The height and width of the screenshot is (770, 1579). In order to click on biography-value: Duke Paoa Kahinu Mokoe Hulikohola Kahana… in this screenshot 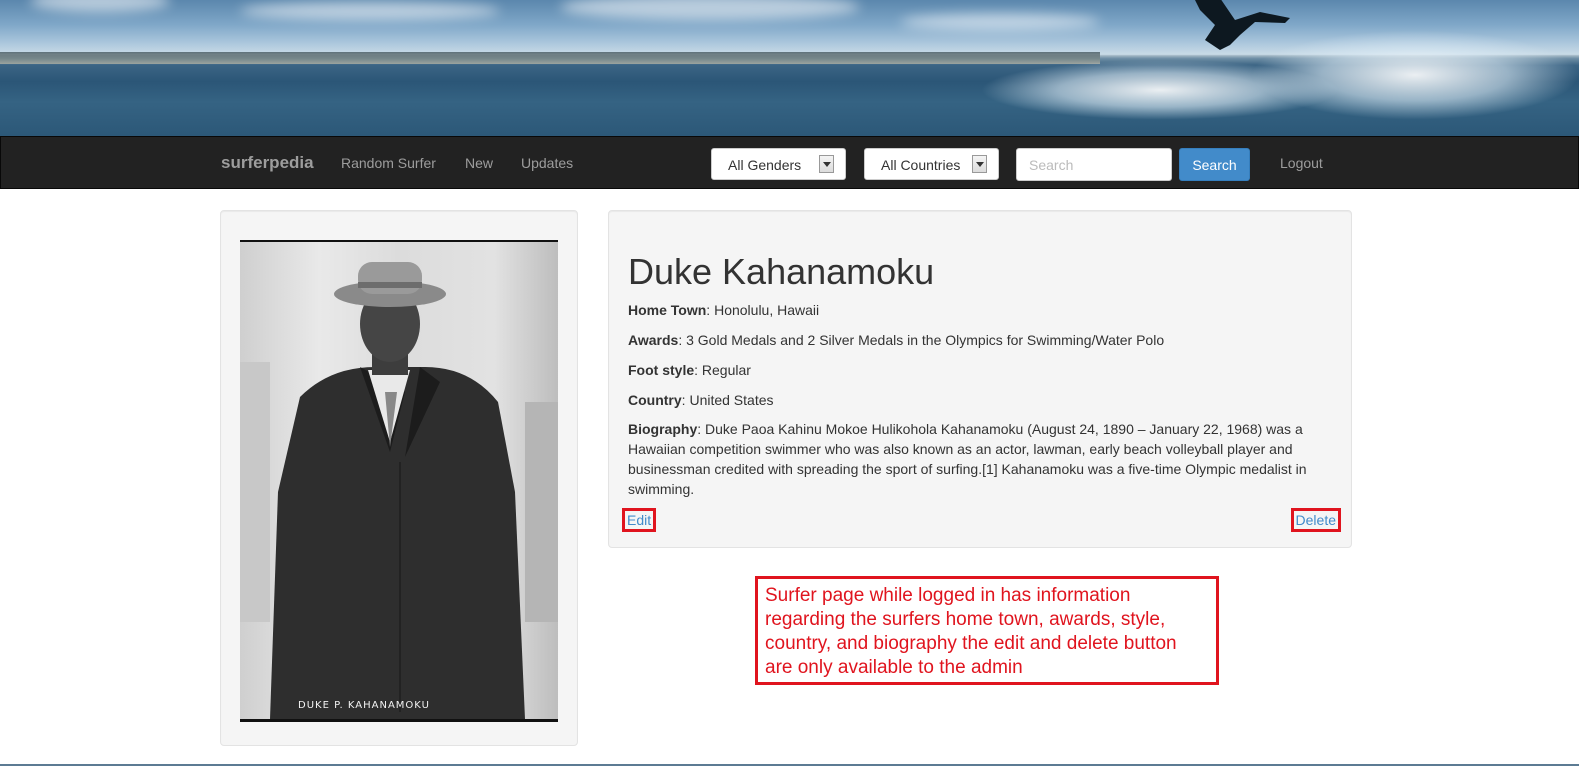, I will do `click(967, 459)`.